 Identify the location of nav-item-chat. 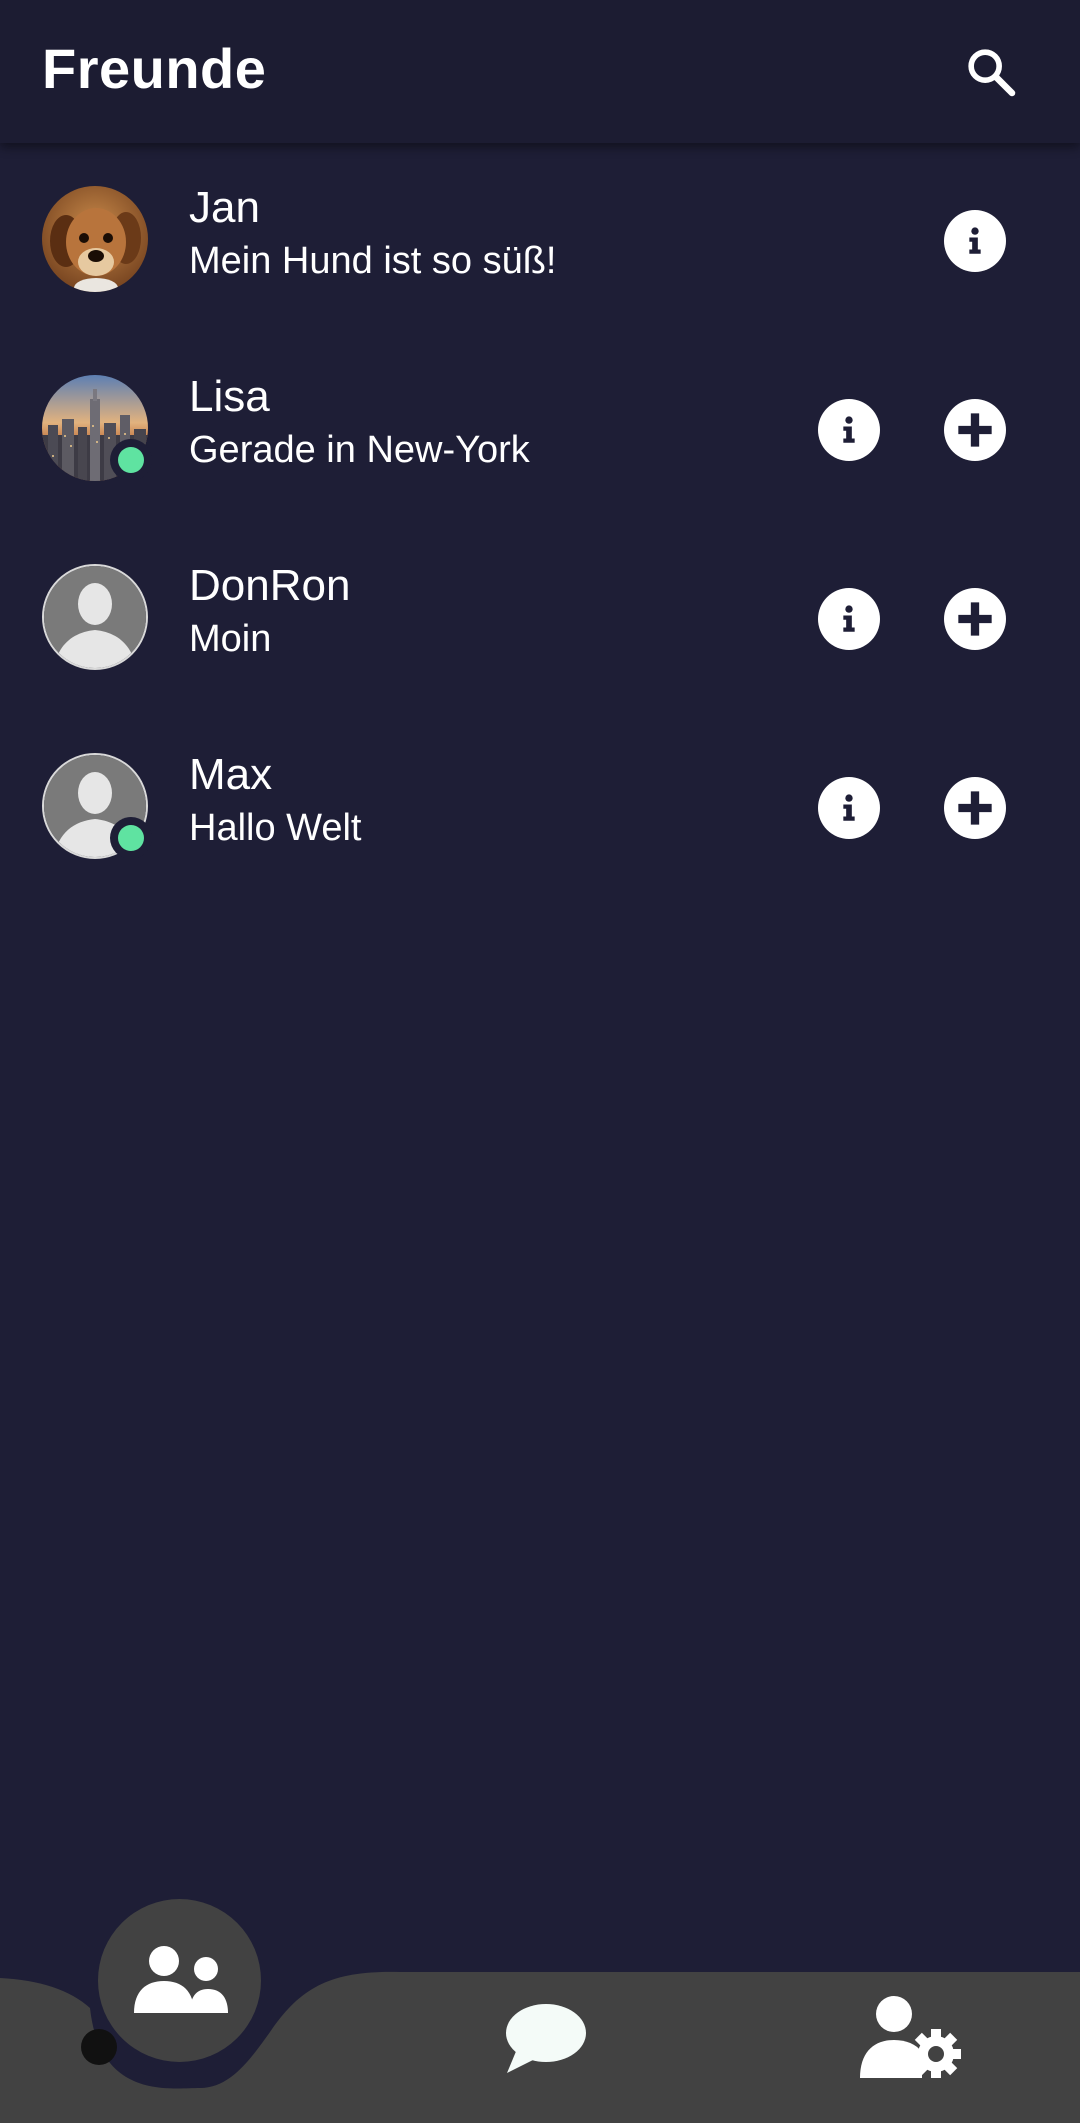
(545, 2038).